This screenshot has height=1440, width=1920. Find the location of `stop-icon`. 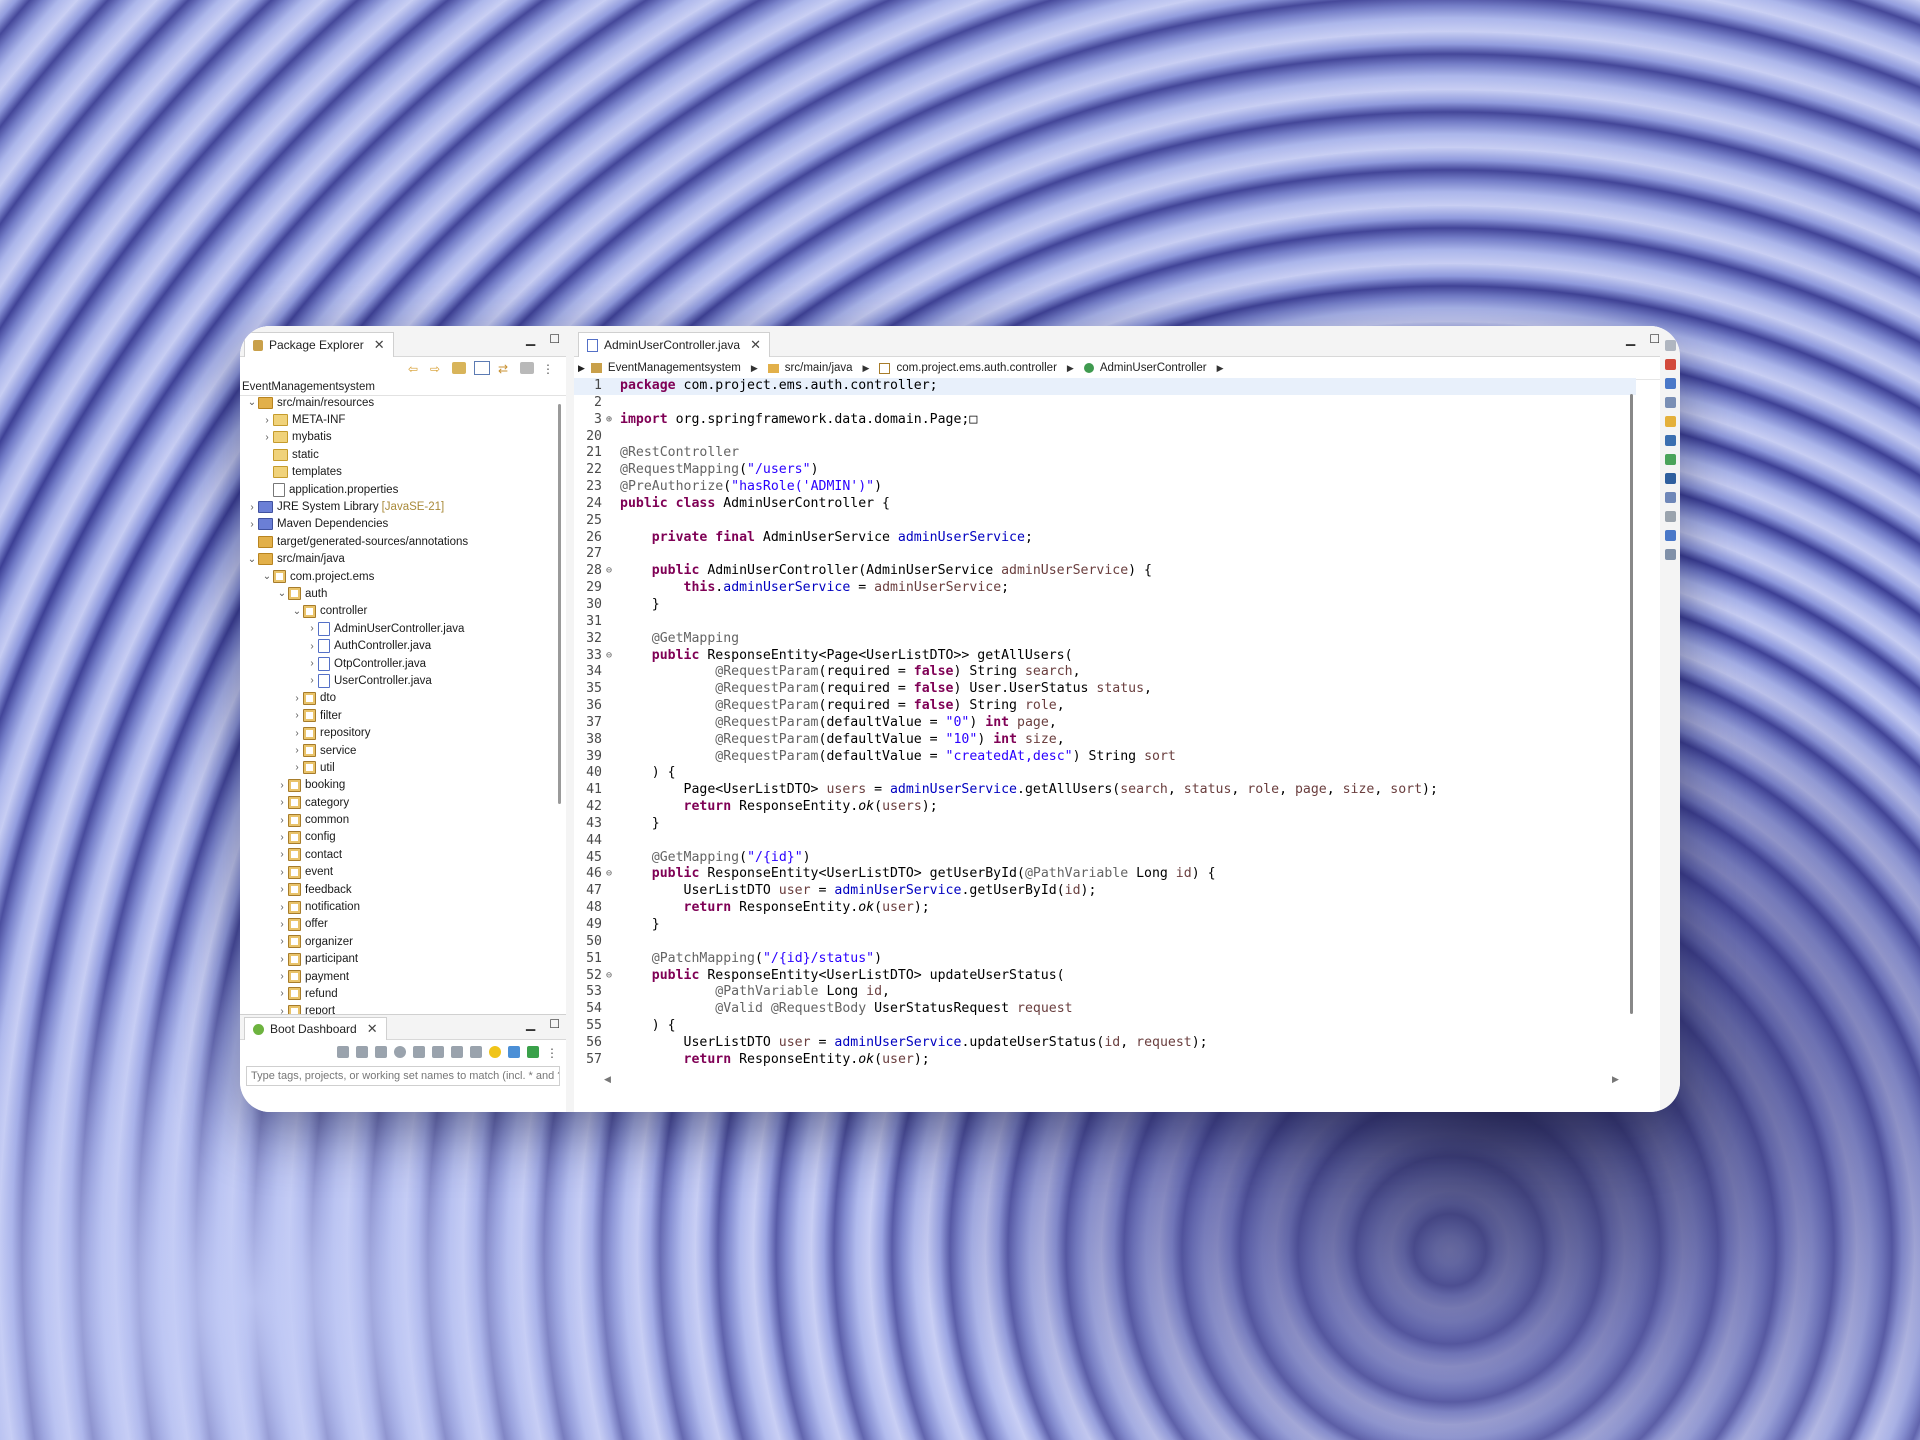

stop-icon is located at coordinates (381, 1052).